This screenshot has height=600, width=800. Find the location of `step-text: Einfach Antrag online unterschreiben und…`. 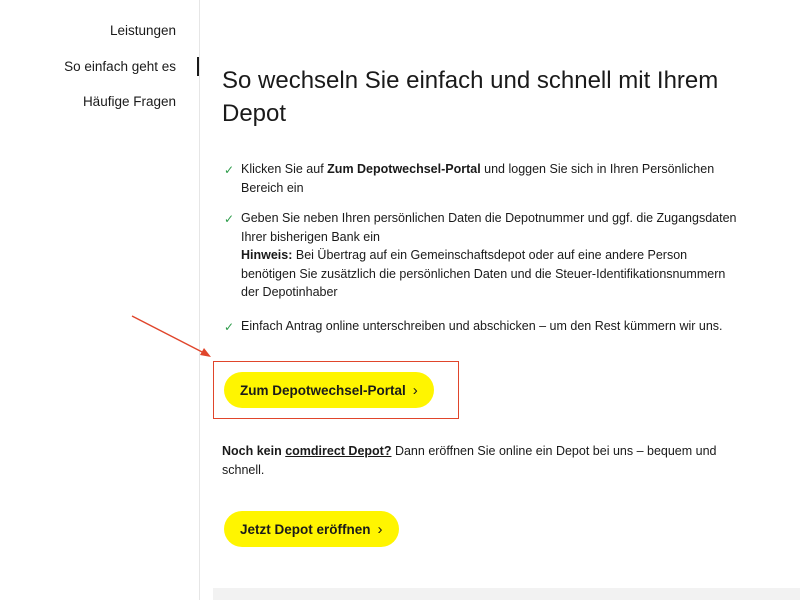

step-text: Einfach Antrag online unterschreiben und… is located at coordinates (482, 326).